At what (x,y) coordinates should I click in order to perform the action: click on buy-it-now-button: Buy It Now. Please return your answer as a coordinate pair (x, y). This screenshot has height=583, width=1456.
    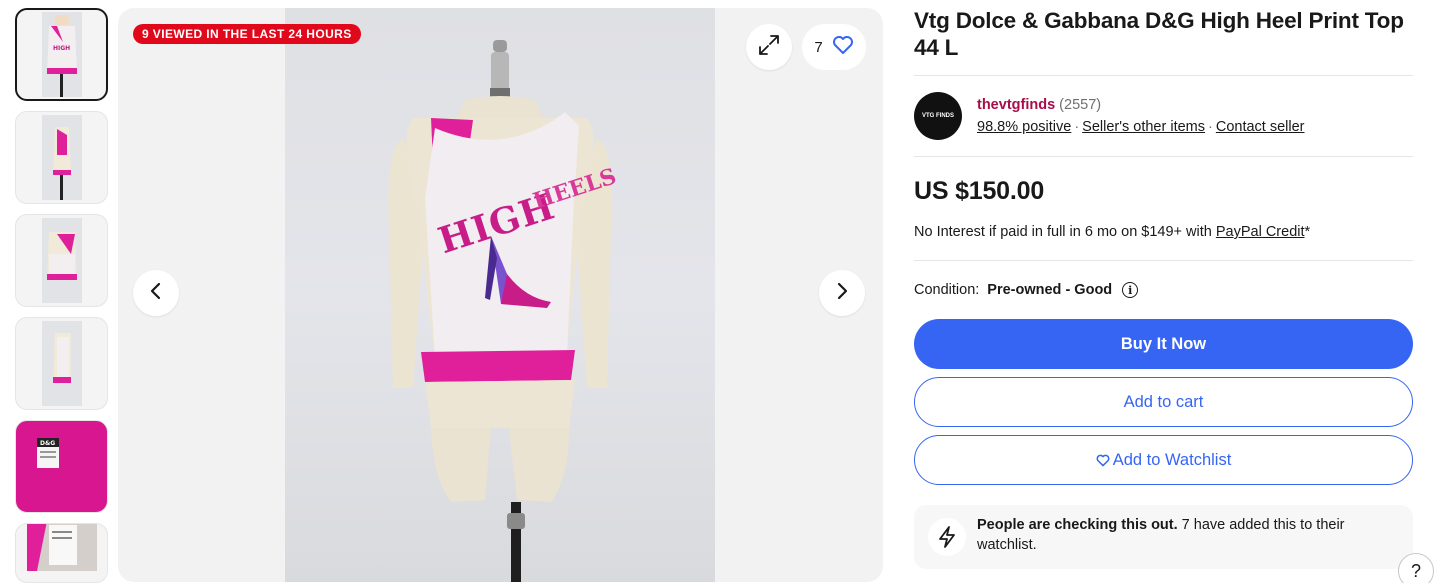
    Looking at the image, I should click on (1163, 344).